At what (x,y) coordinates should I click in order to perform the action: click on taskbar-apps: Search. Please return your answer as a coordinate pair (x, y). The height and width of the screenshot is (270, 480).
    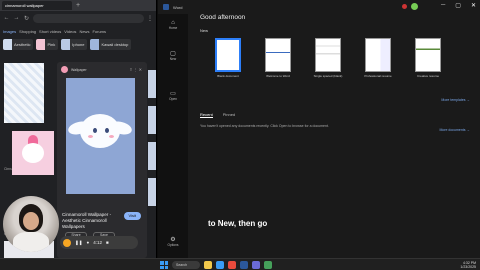
    Looking at the image, I should click on (216, 265).